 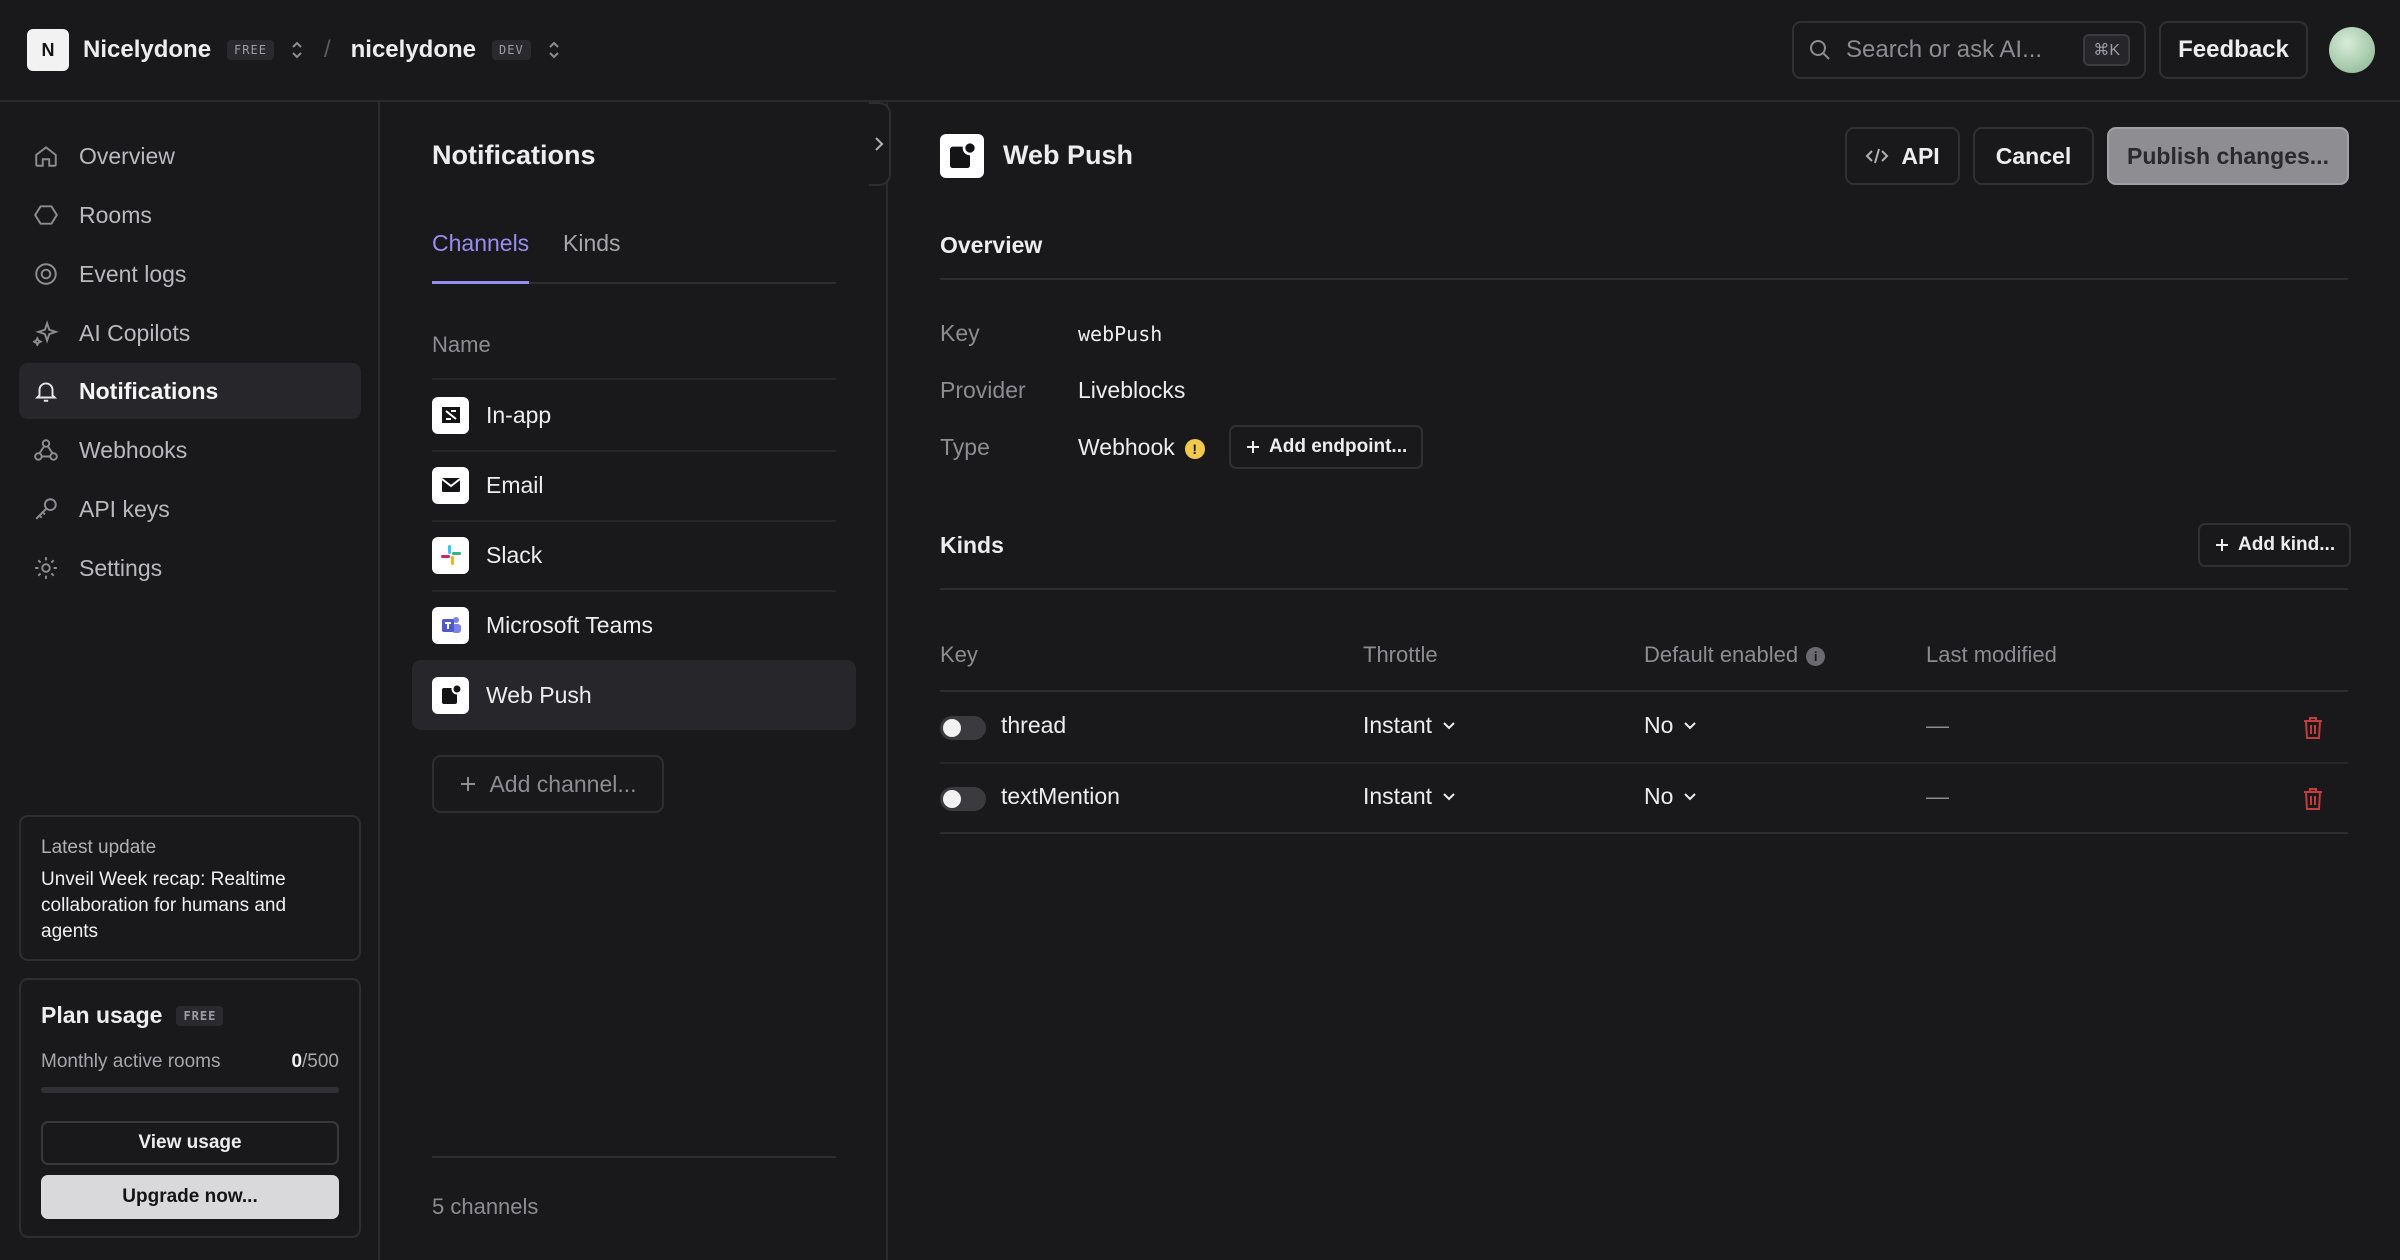 I want to click on latest-update-label: Latest update, so click(x=99, y=847).